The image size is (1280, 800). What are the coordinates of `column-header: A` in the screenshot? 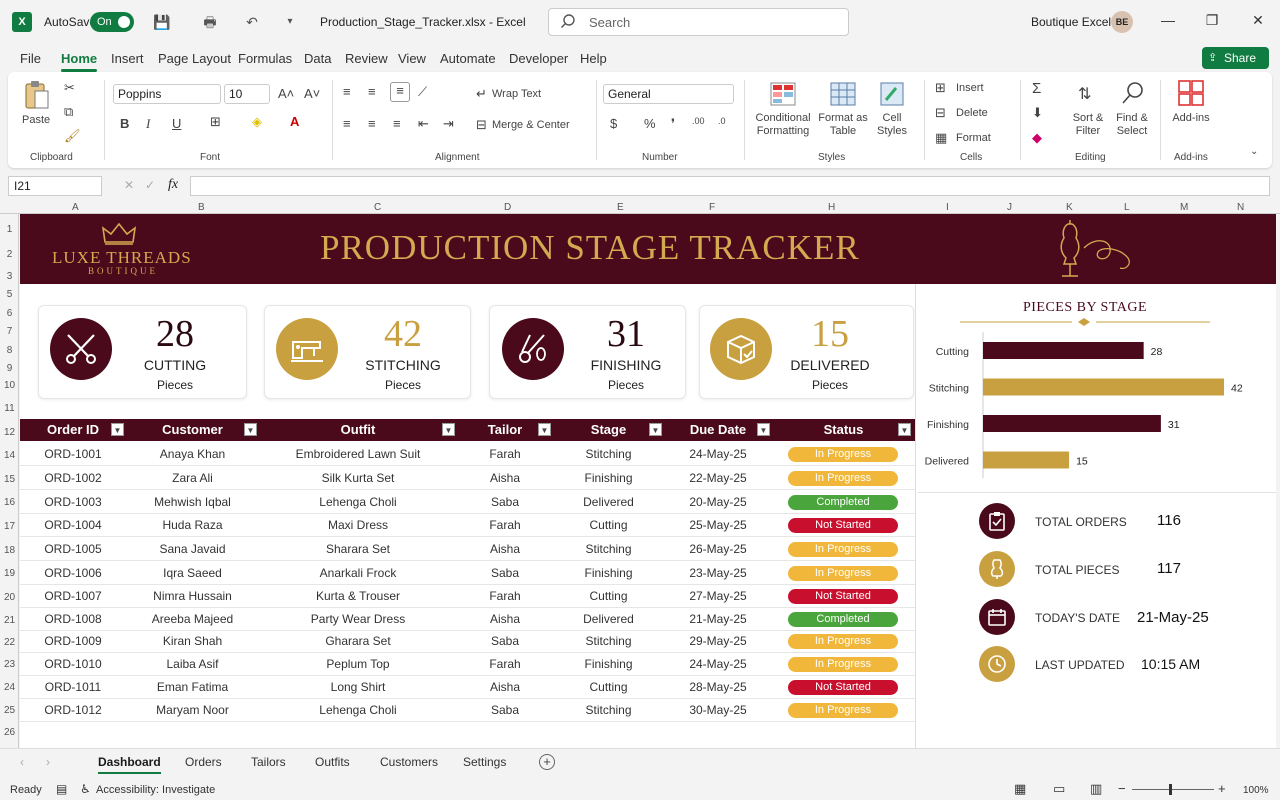 It's located at (75, 207).